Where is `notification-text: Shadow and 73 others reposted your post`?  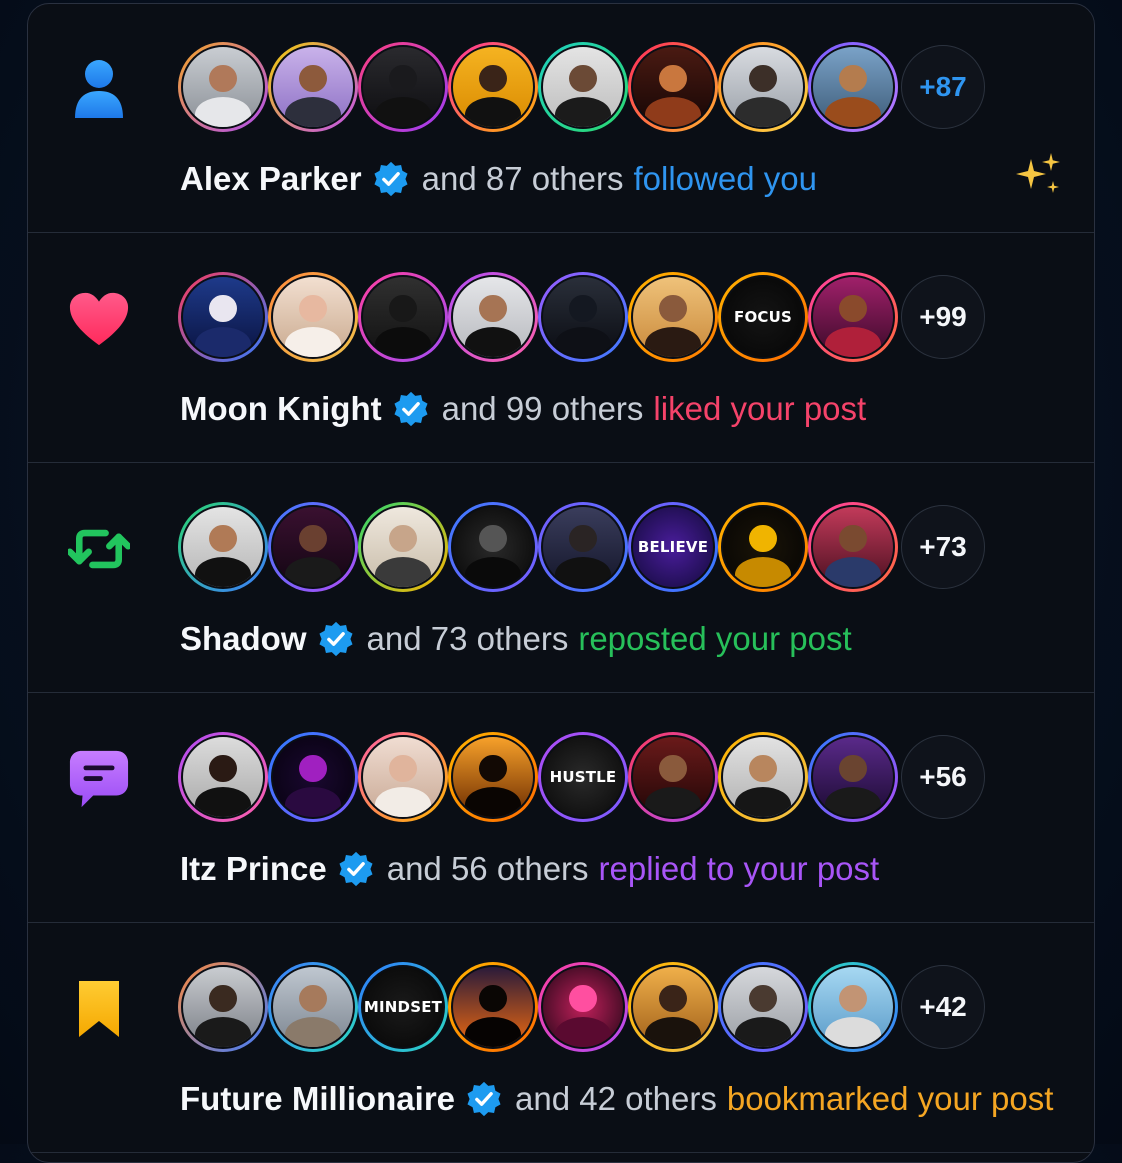 notification-text: Shadow and 73 others reposted your post is located at coordinates (516, 639).